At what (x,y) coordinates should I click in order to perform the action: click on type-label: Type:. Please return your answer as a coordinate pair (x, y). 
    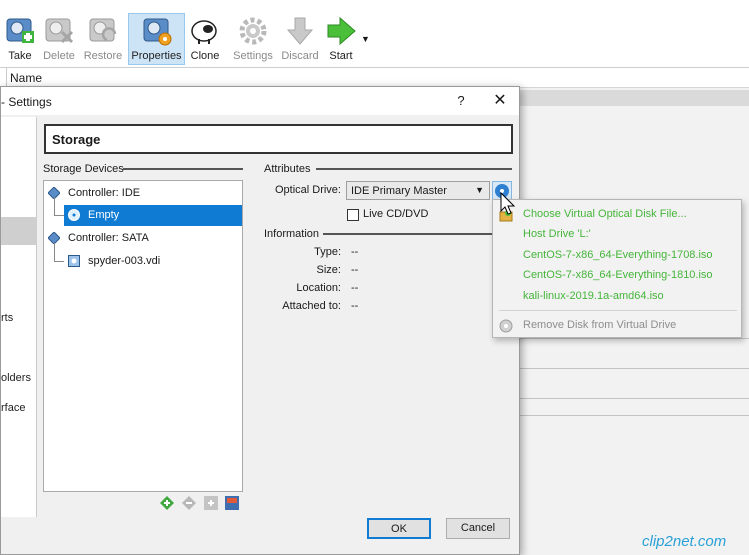
    Looking at the image, I should click on (327, 252).